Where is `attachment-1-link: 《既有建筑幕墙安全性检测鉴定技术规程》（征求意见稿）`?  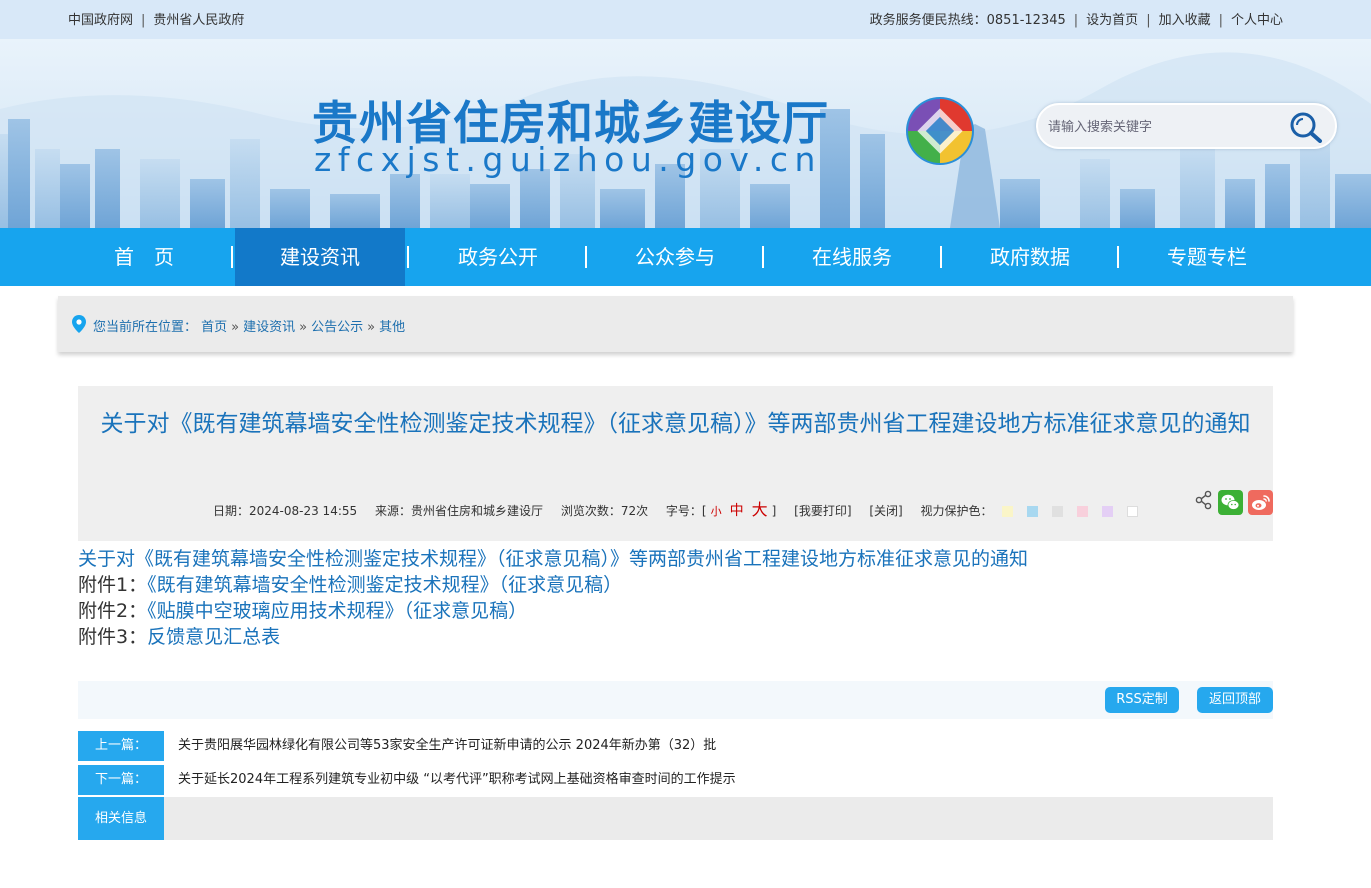 attachment-1-link: 《既有建筑幕墙安全性检测鉴定技术规程》（征求意见稿） is located at coordinates (384, 585).